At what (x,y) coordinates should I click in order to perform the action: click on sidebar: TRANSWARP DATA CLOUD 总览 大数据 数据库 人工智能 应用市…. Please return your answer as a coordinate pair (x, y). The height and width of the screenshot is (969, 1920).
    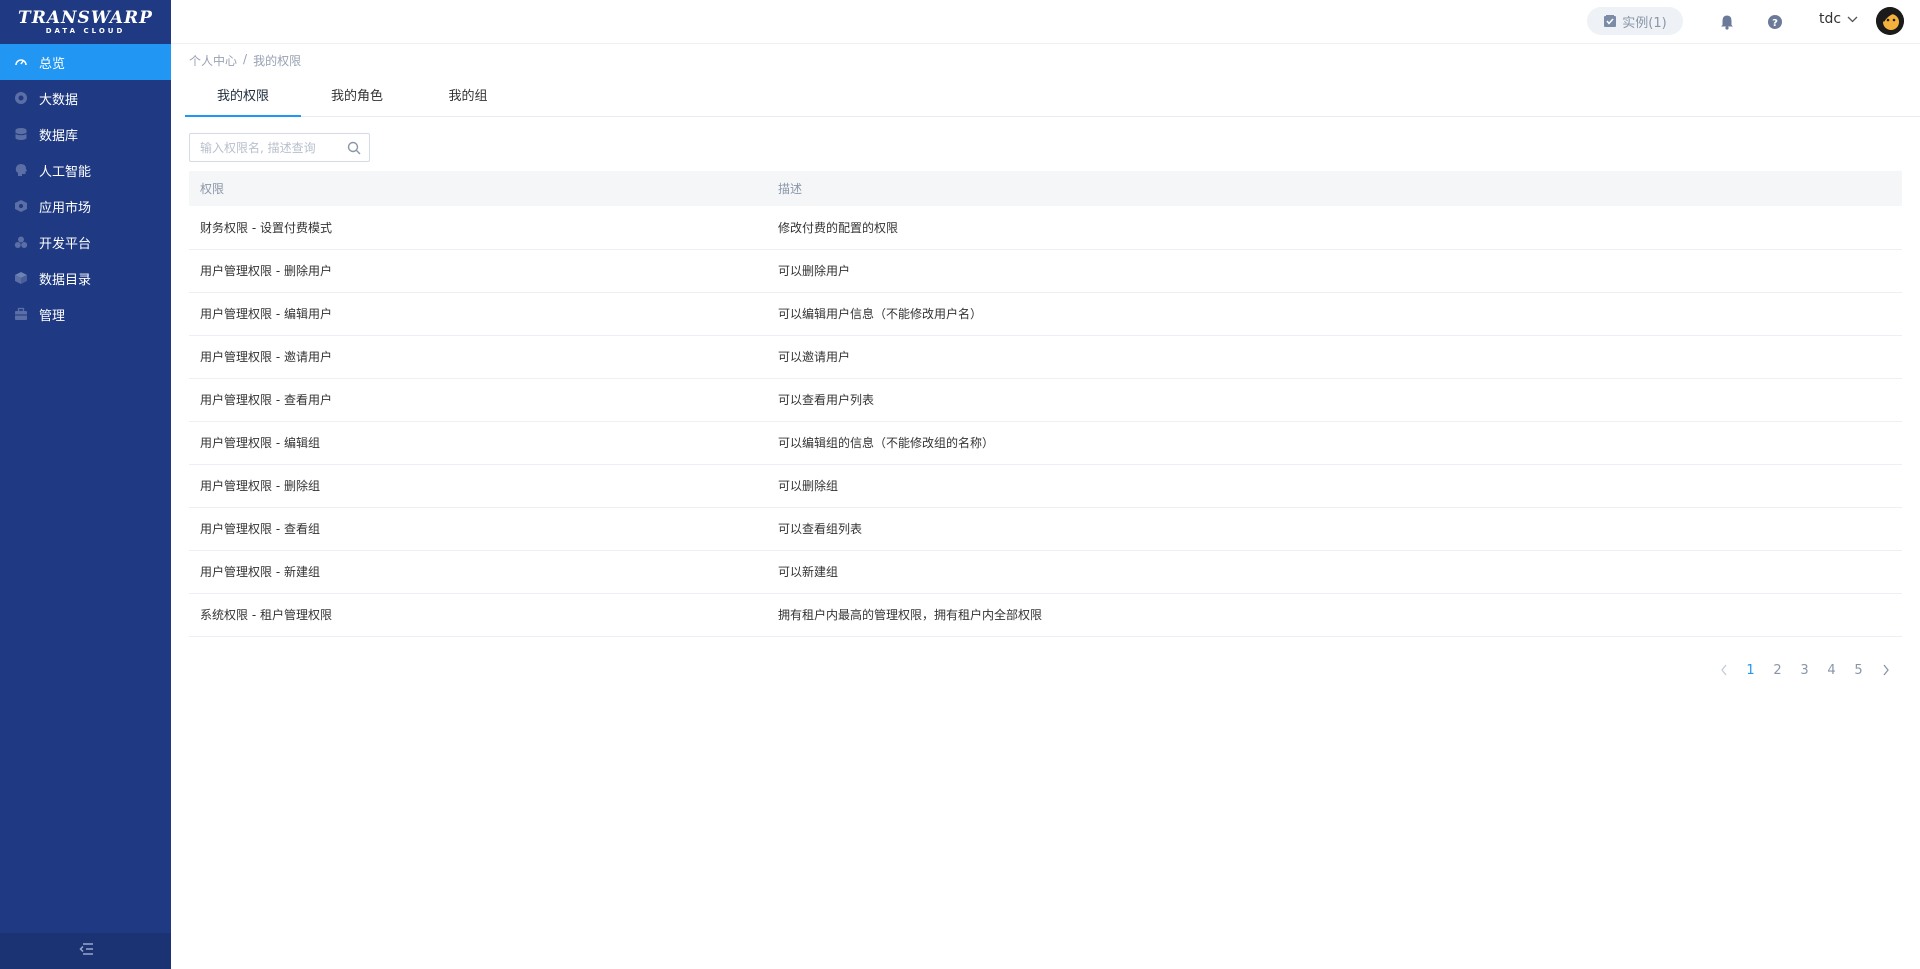
    Looking at the image, I should click on (85, 484).